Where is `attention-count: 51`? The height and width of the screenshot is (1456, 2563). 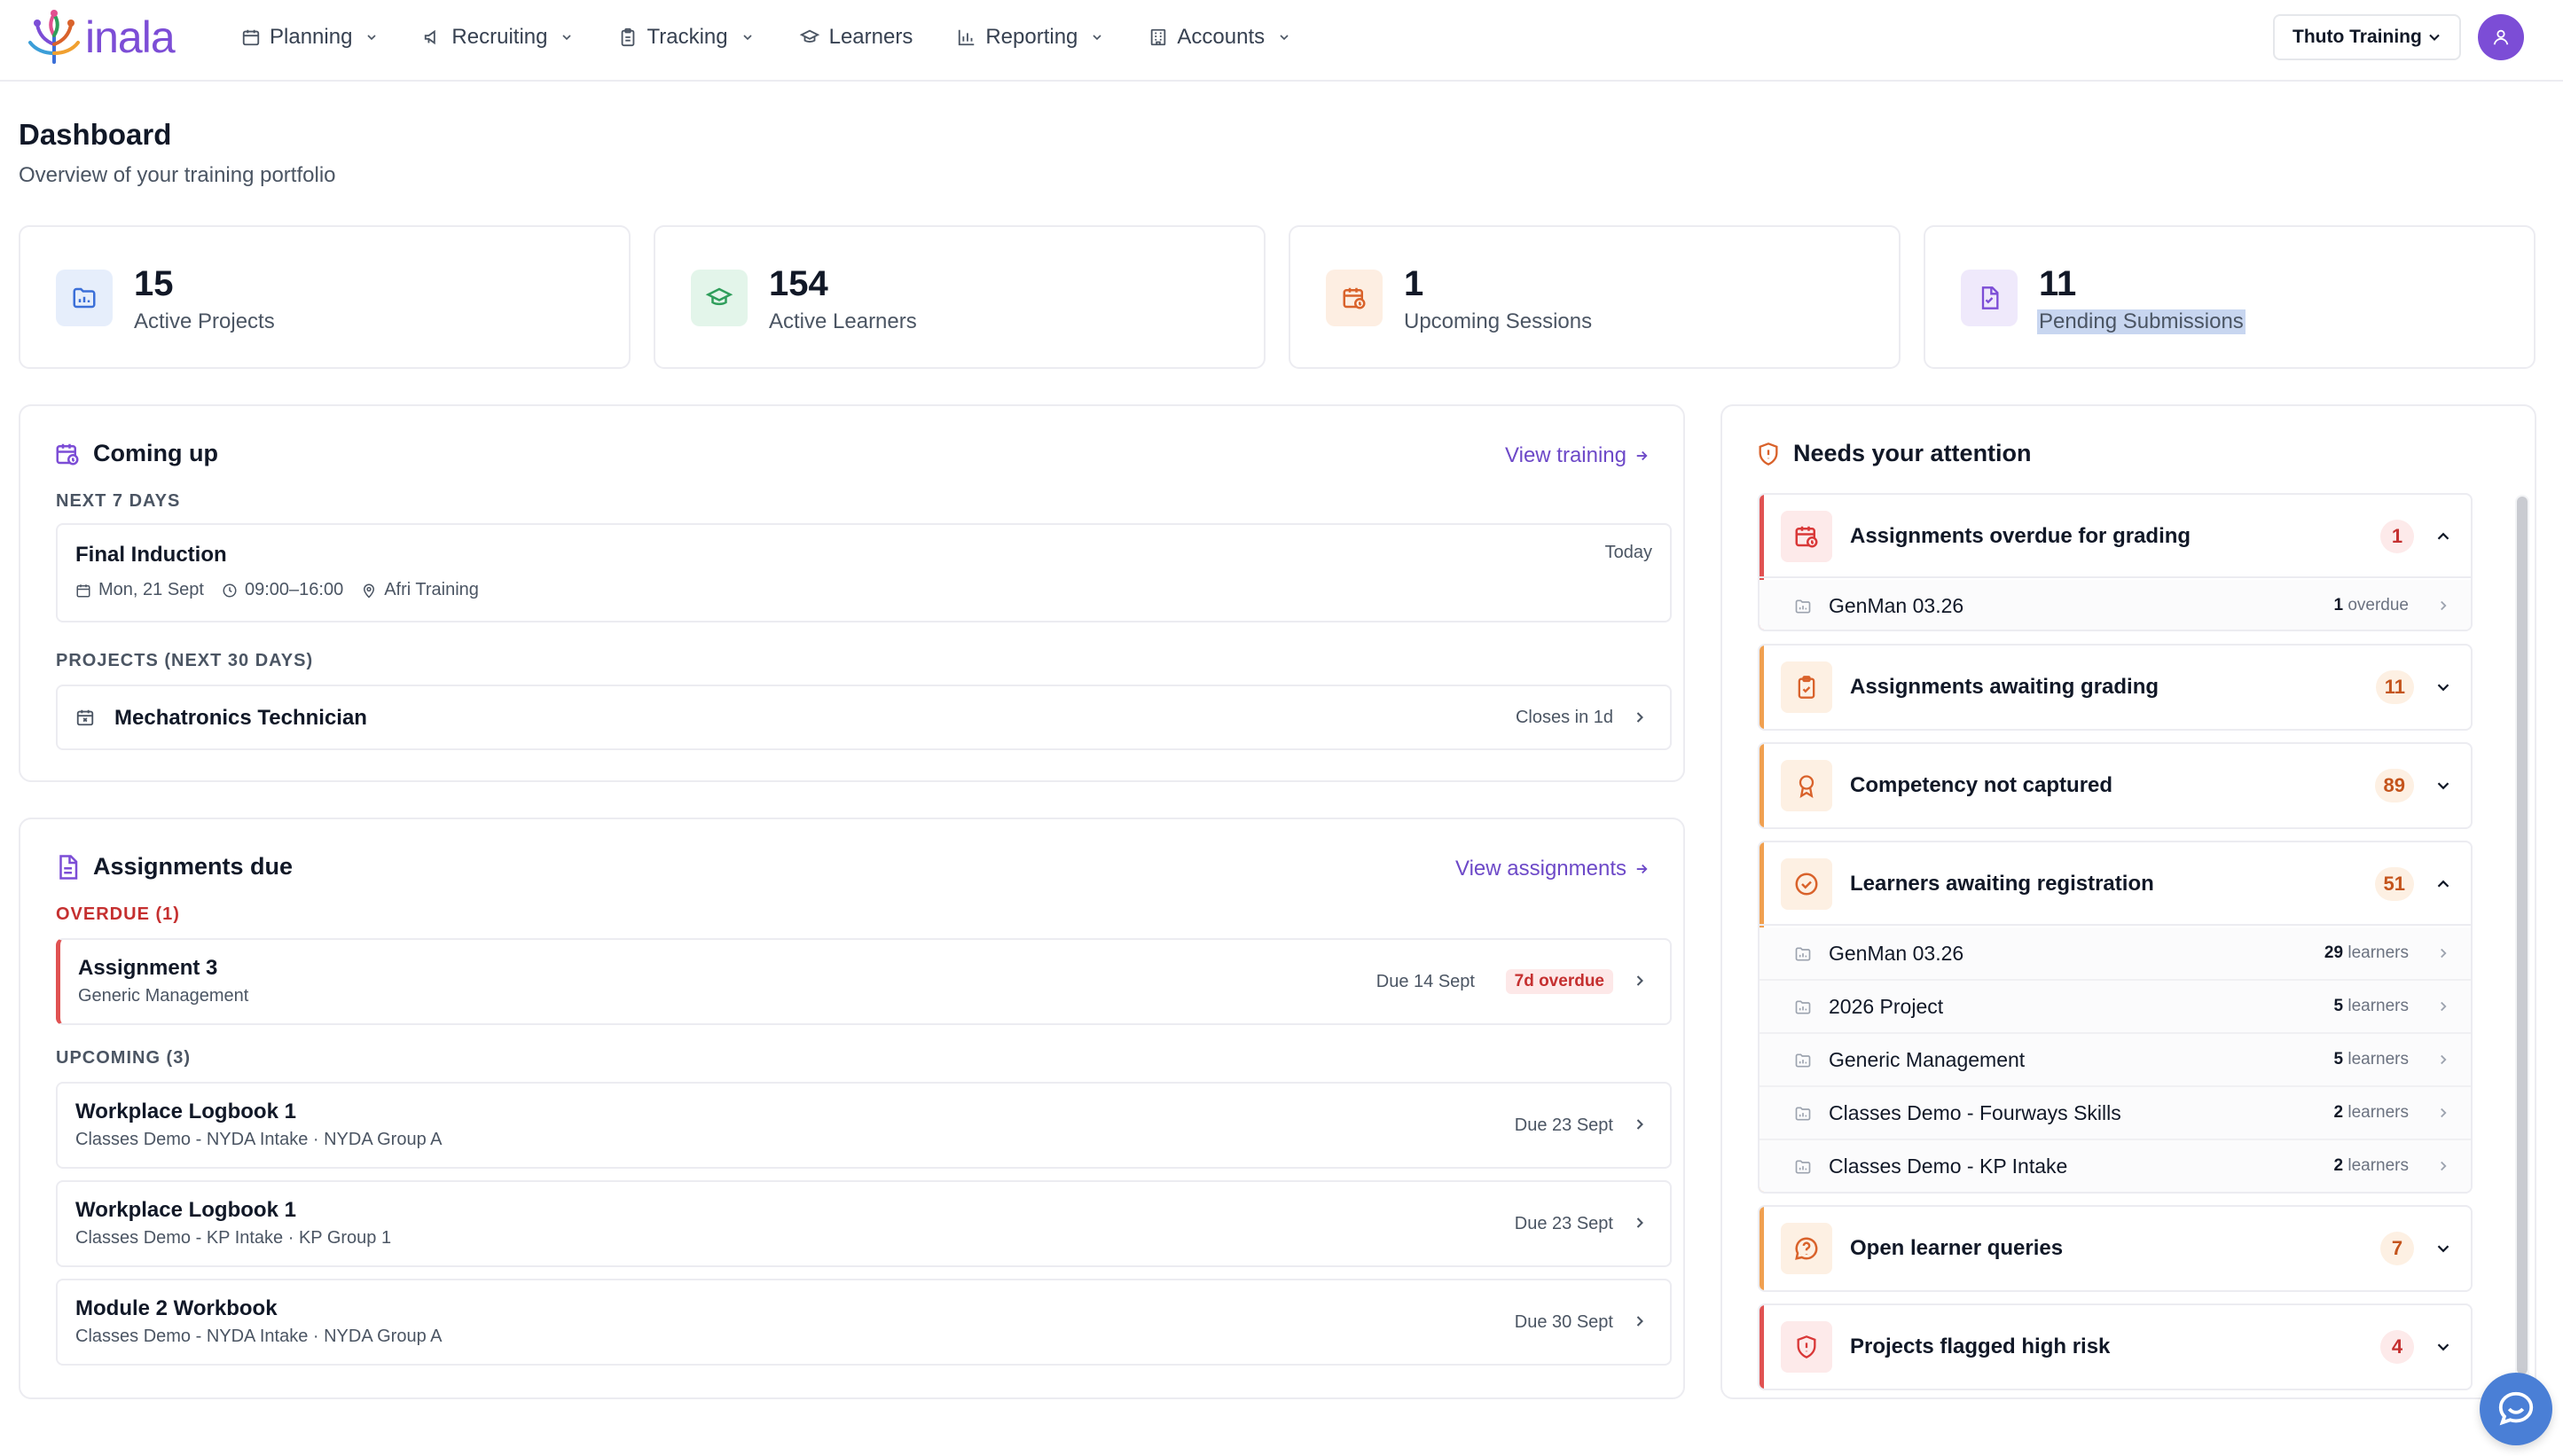 attention-count: 51 is located at coordinates (2394, 884).